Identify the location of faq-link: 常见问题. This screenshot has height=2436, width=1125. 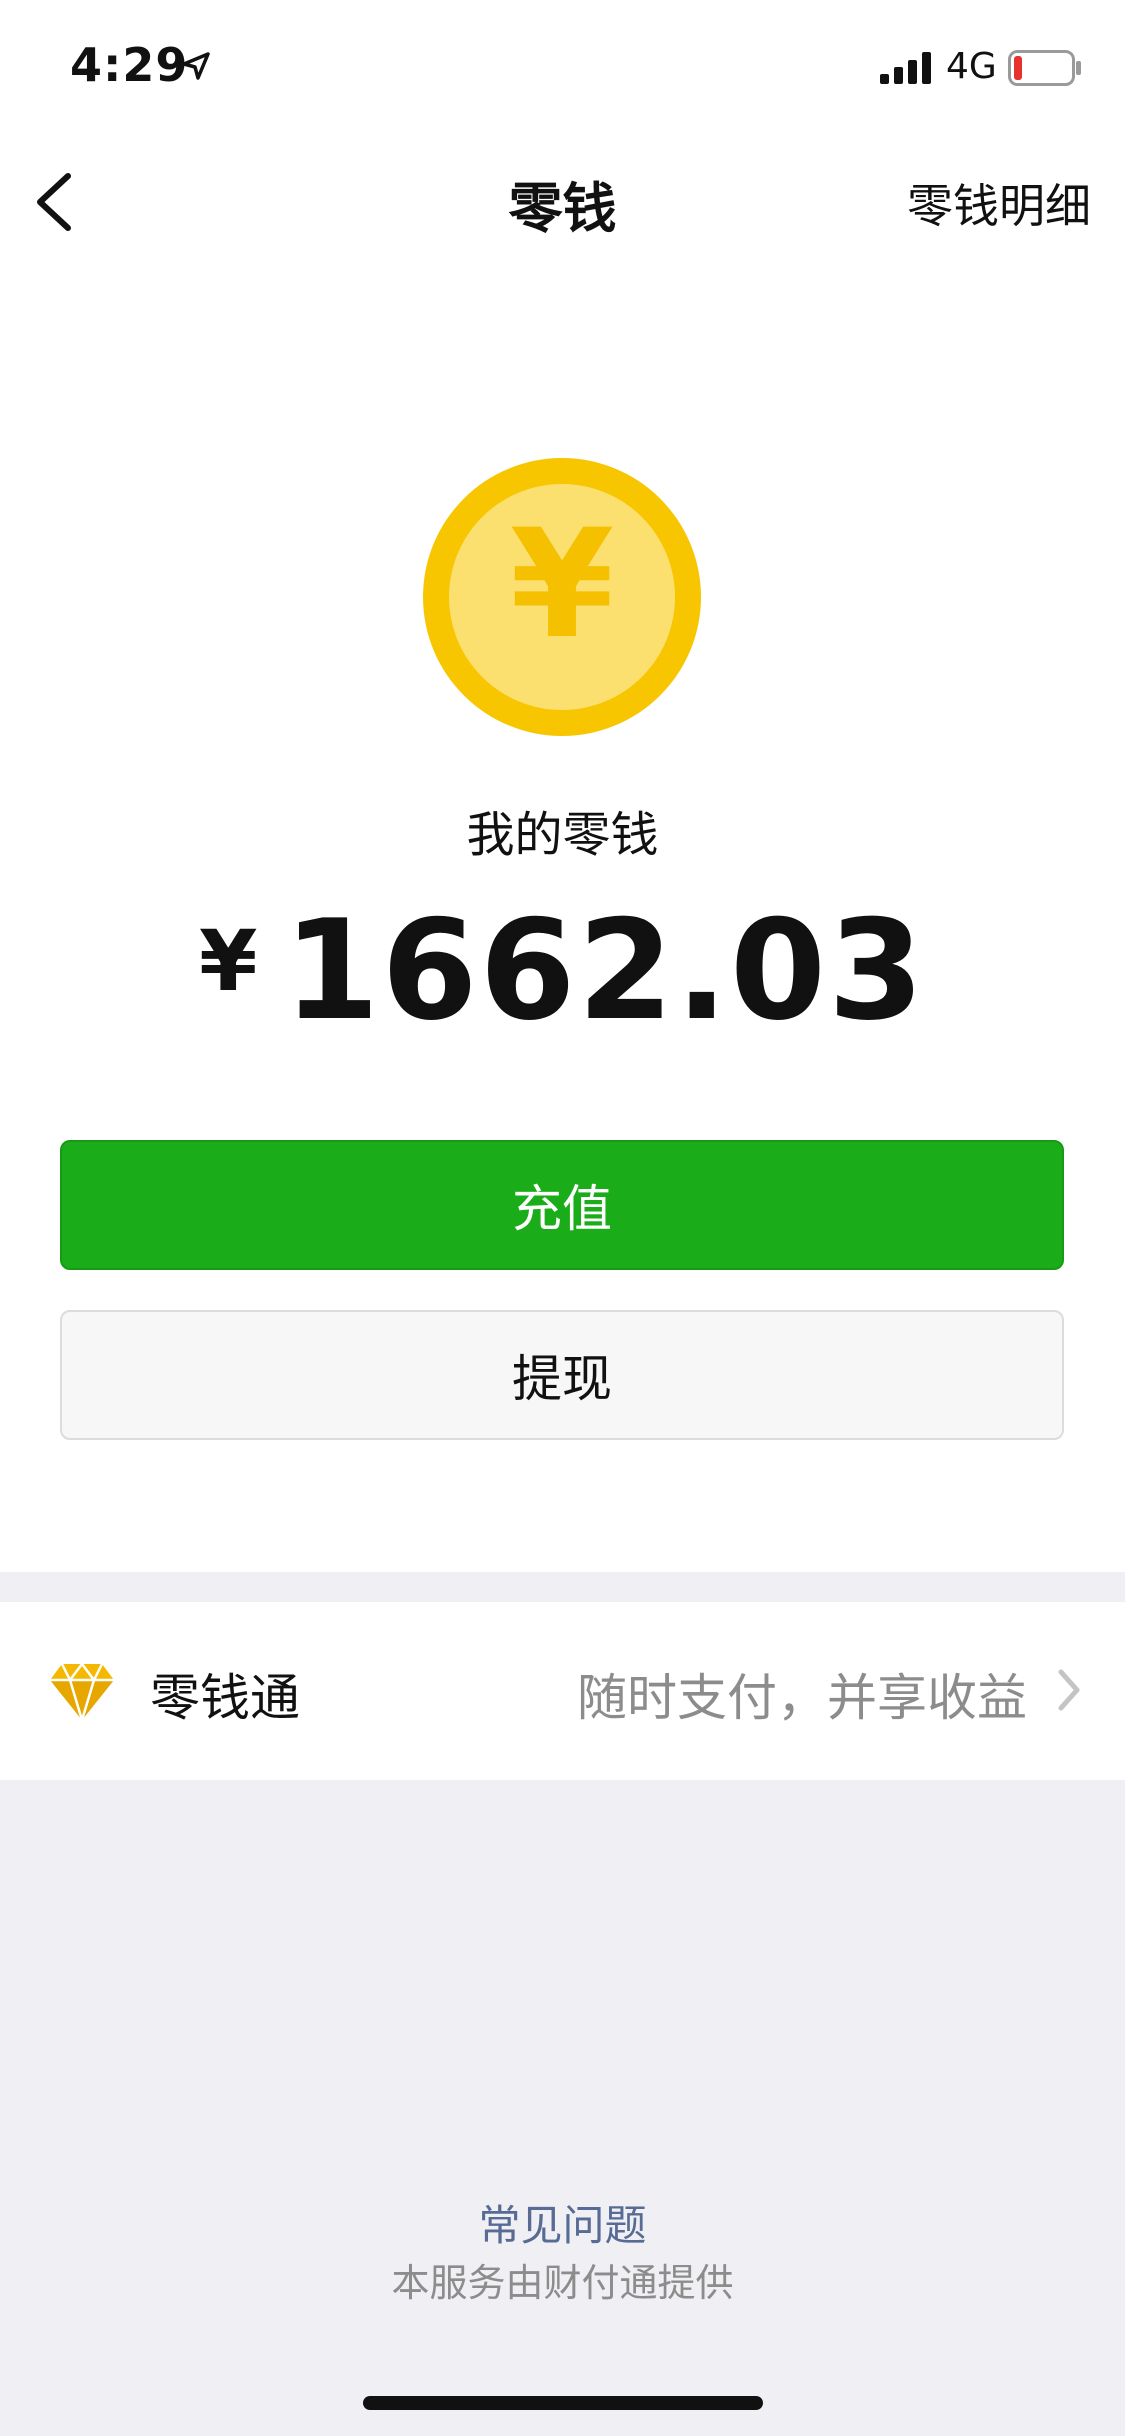
(562, 2222).